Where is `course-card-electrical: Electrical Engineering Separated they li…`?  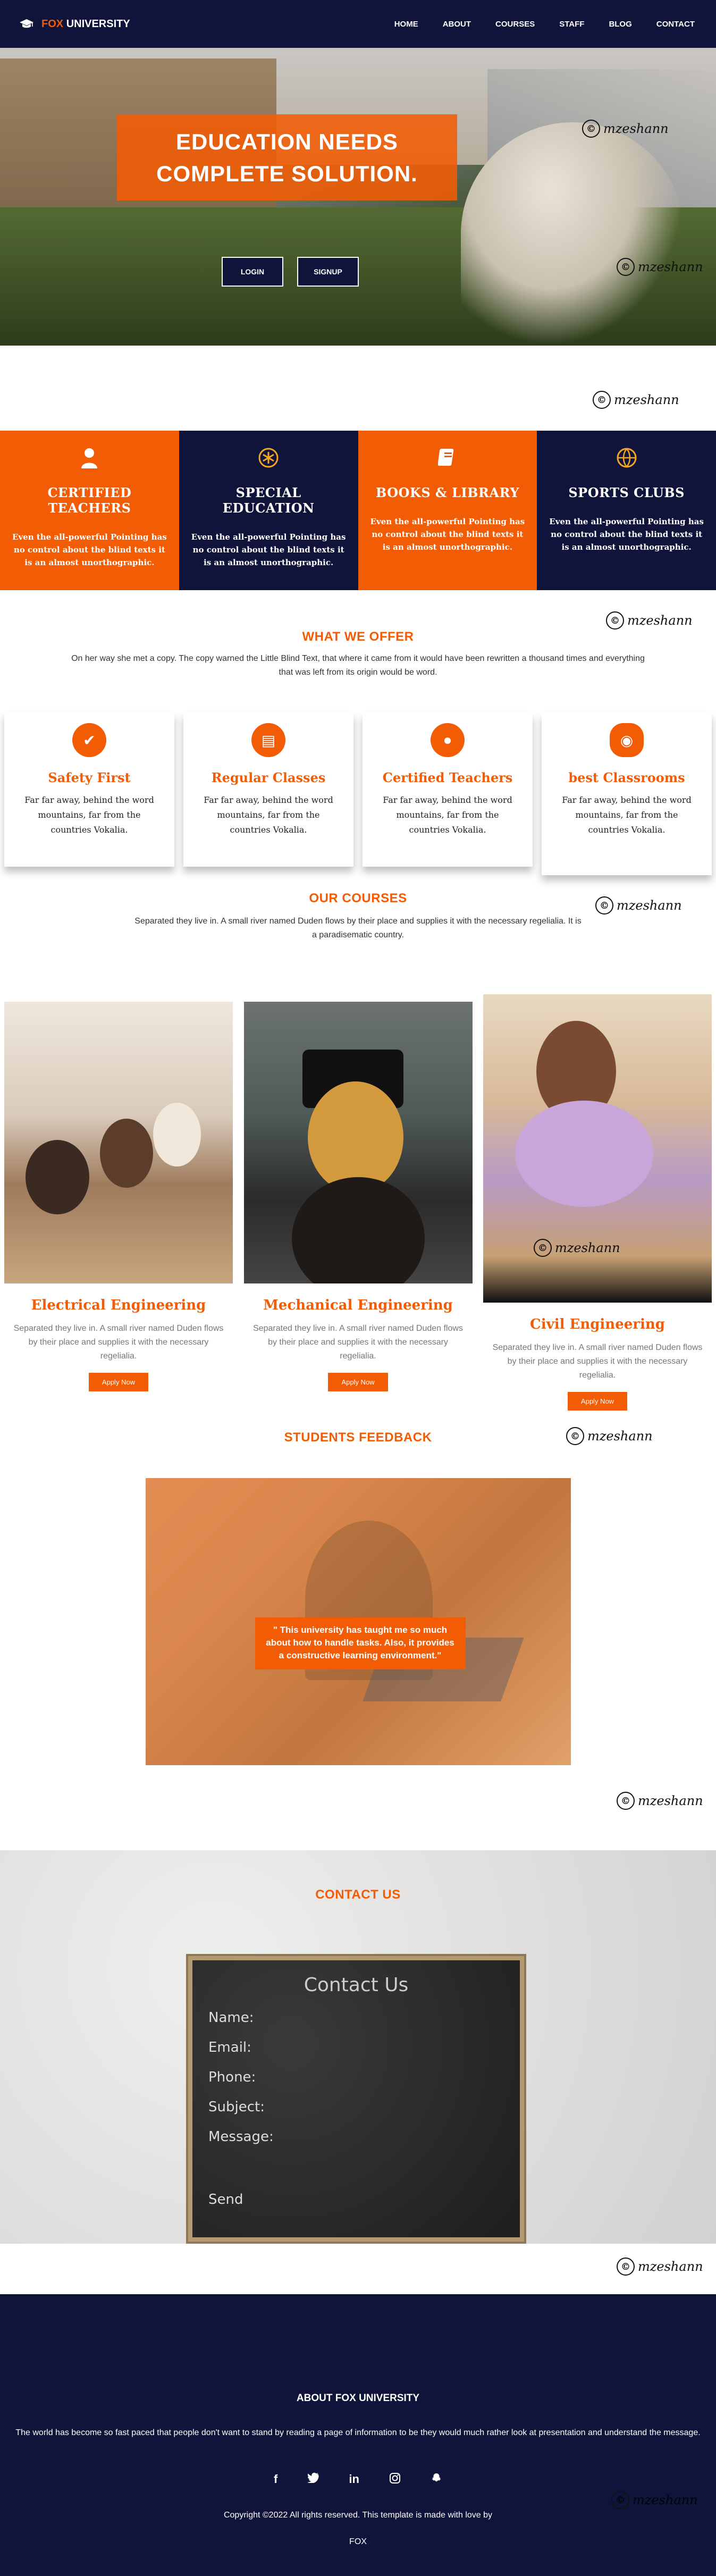
course-card-electrical: Electrical Engineering Separated they li… is located at coordinates (118, 1196).